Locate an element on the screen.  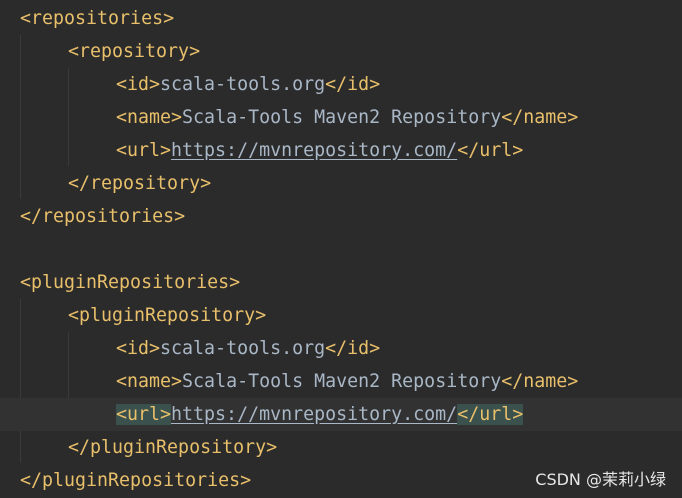
code-line: </repositories> is located at coordinates (341, 216).